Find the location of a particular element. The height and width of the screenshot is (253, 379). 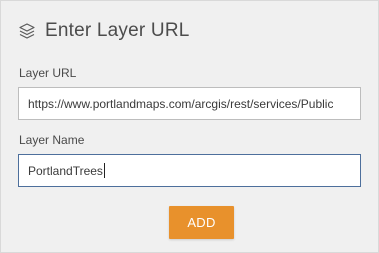

layer-url-label: Layer URL is located at coordinates (48, 73).